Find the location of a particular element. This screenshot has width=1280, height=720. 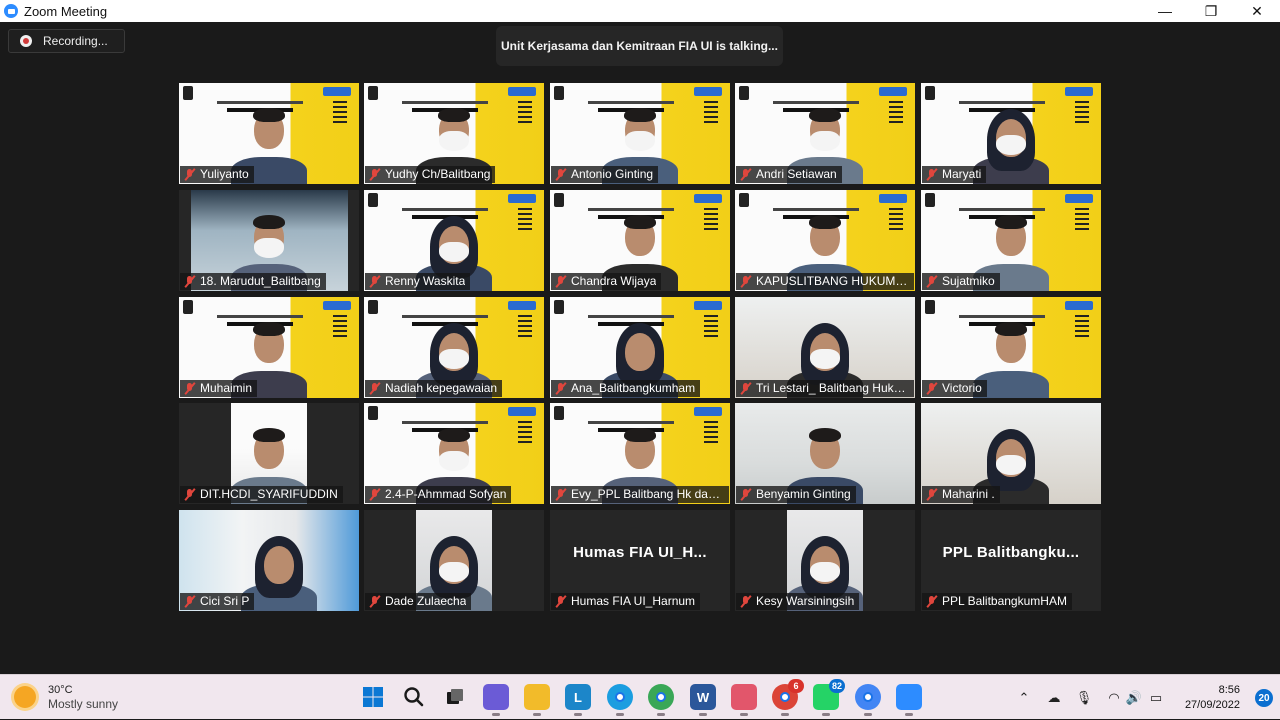

participant-name-label: PPL BalitbangkumHAM is located at coordinates (997, 601).